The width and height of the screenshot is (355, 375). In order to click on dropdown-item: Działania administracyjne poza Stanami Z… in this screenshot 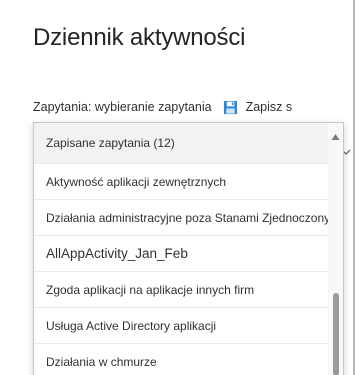, I will do `click(182, 218)`.